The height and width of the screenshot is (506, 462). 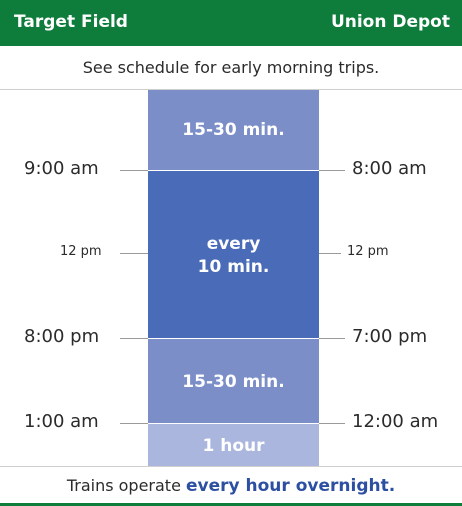 I want to click on right-time-1: 8:00 am, so click(x=389, y=168).